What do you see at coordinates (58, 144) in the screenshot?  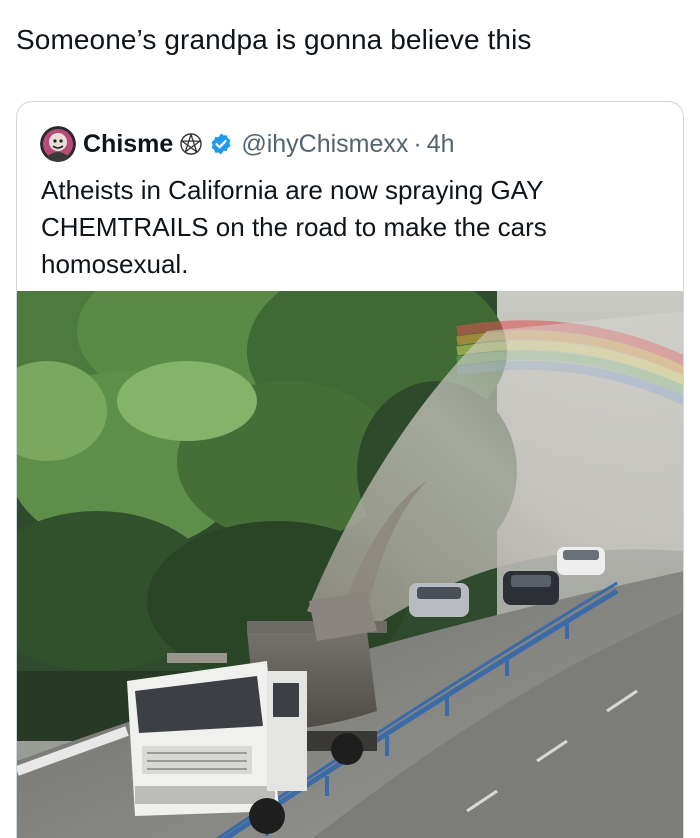 I see `avatar` at bounding box center [58, 144].